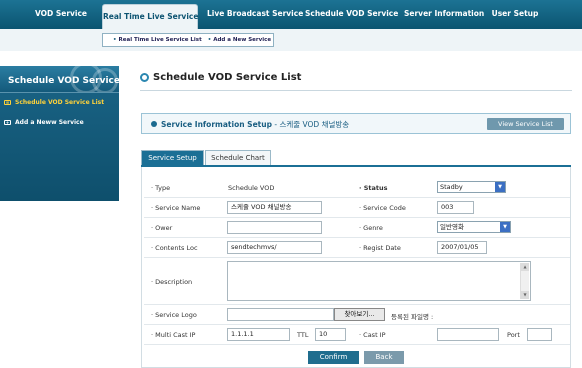 The height and width of the screenshot is (368, 582). I want to click on type-label: · Type, so click(161, 188).